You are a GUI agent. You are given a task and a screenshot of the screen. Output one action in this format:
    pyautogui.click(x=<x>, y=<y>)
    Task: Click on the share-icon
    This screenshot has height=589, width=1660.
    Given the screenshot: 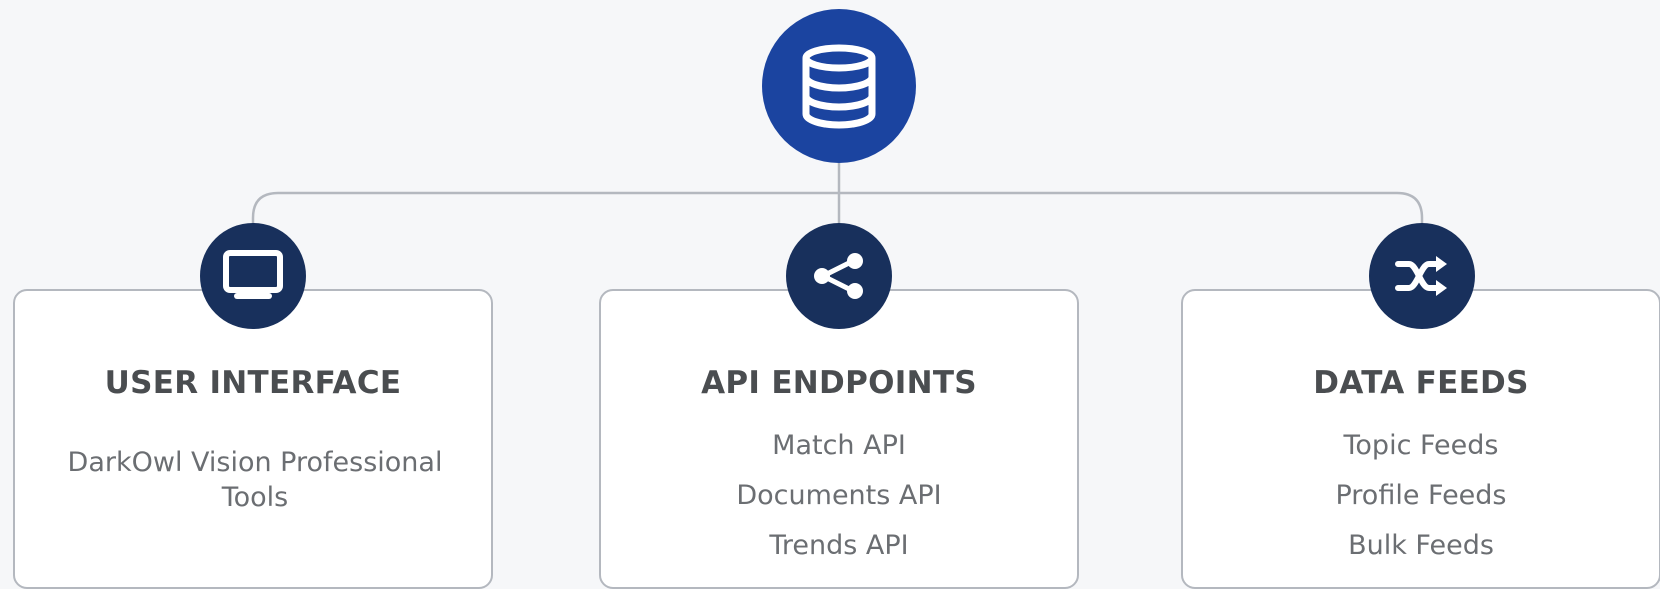 What is the action you would take?
    pyautogui.click(x=838, y=276)
    